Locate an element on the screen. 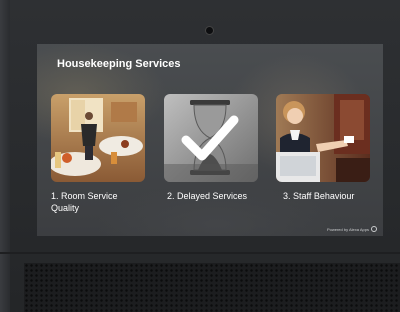  alexa-ring-icon is located at coordinates (374, 229).